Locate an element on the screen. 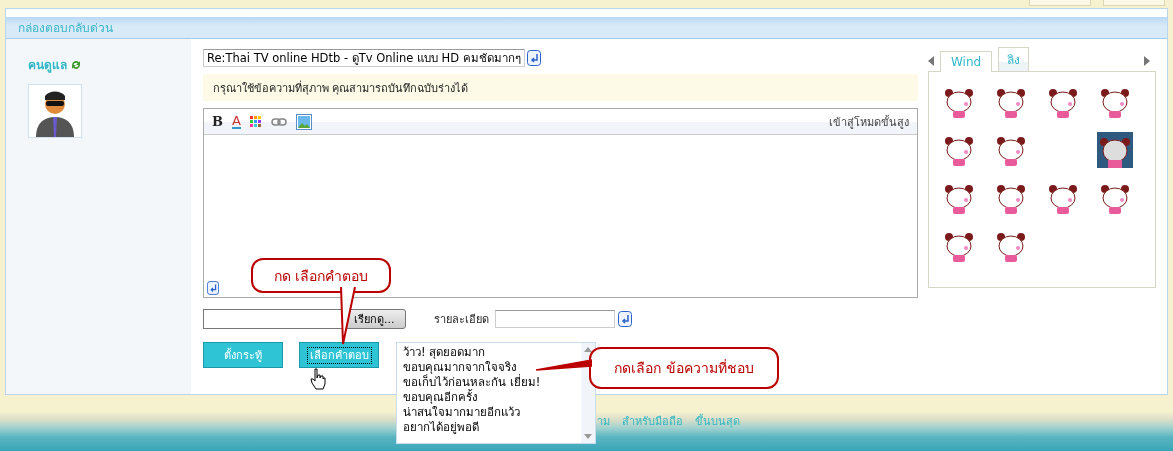 This screenshot has width=1173, height=451. next-icon is located at coordinates (1147, 61).